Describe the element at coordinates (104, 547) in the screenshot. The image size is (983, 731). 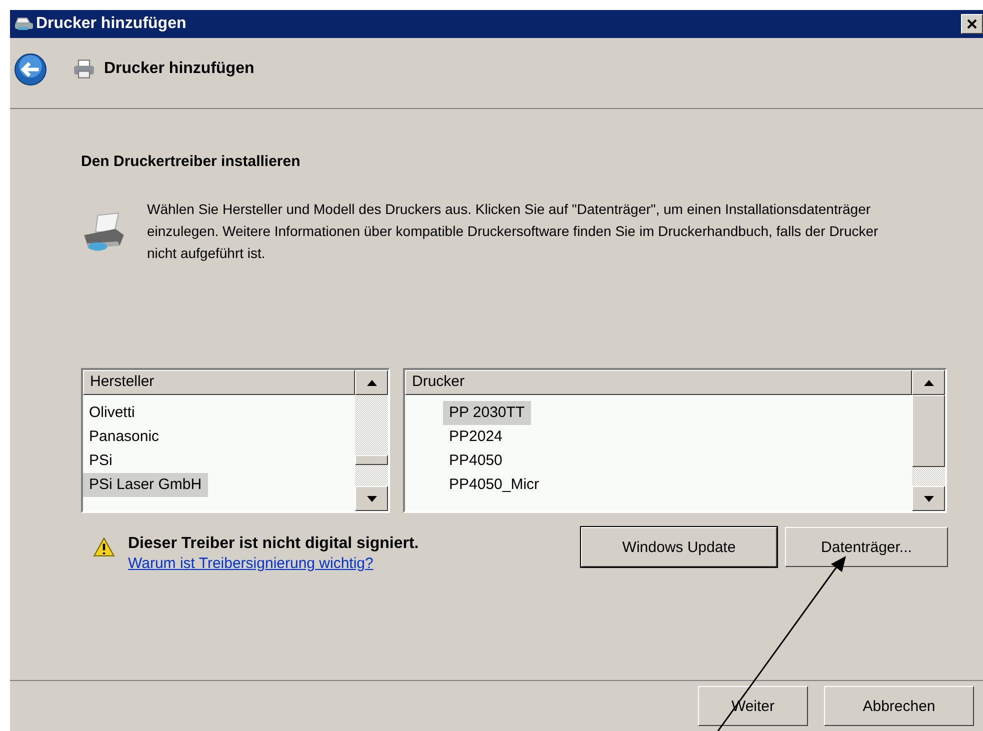
I see `warning-icon` at that location.